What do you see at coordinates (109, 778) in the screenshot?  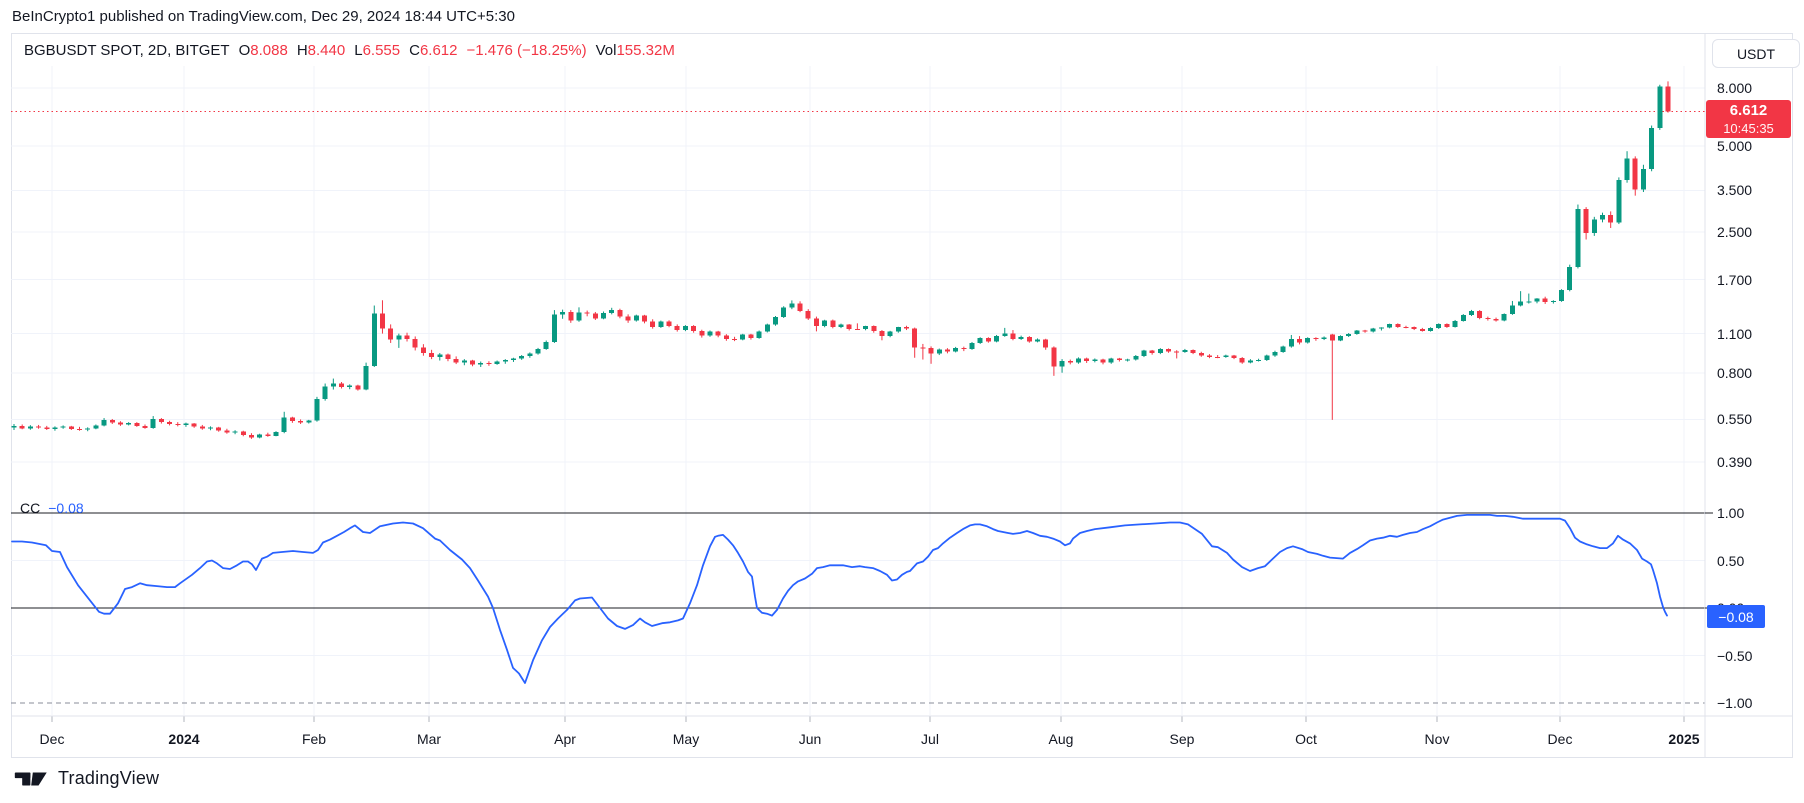 I see `tradingview-logo-text: TradingView` at bounding box center [109, 778].